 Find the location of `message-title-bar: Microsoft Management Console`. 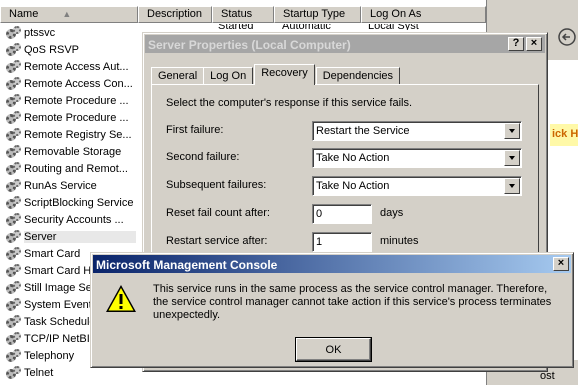

message-title-bar: Microsoft Management Console is located at coordinates (332, 264).